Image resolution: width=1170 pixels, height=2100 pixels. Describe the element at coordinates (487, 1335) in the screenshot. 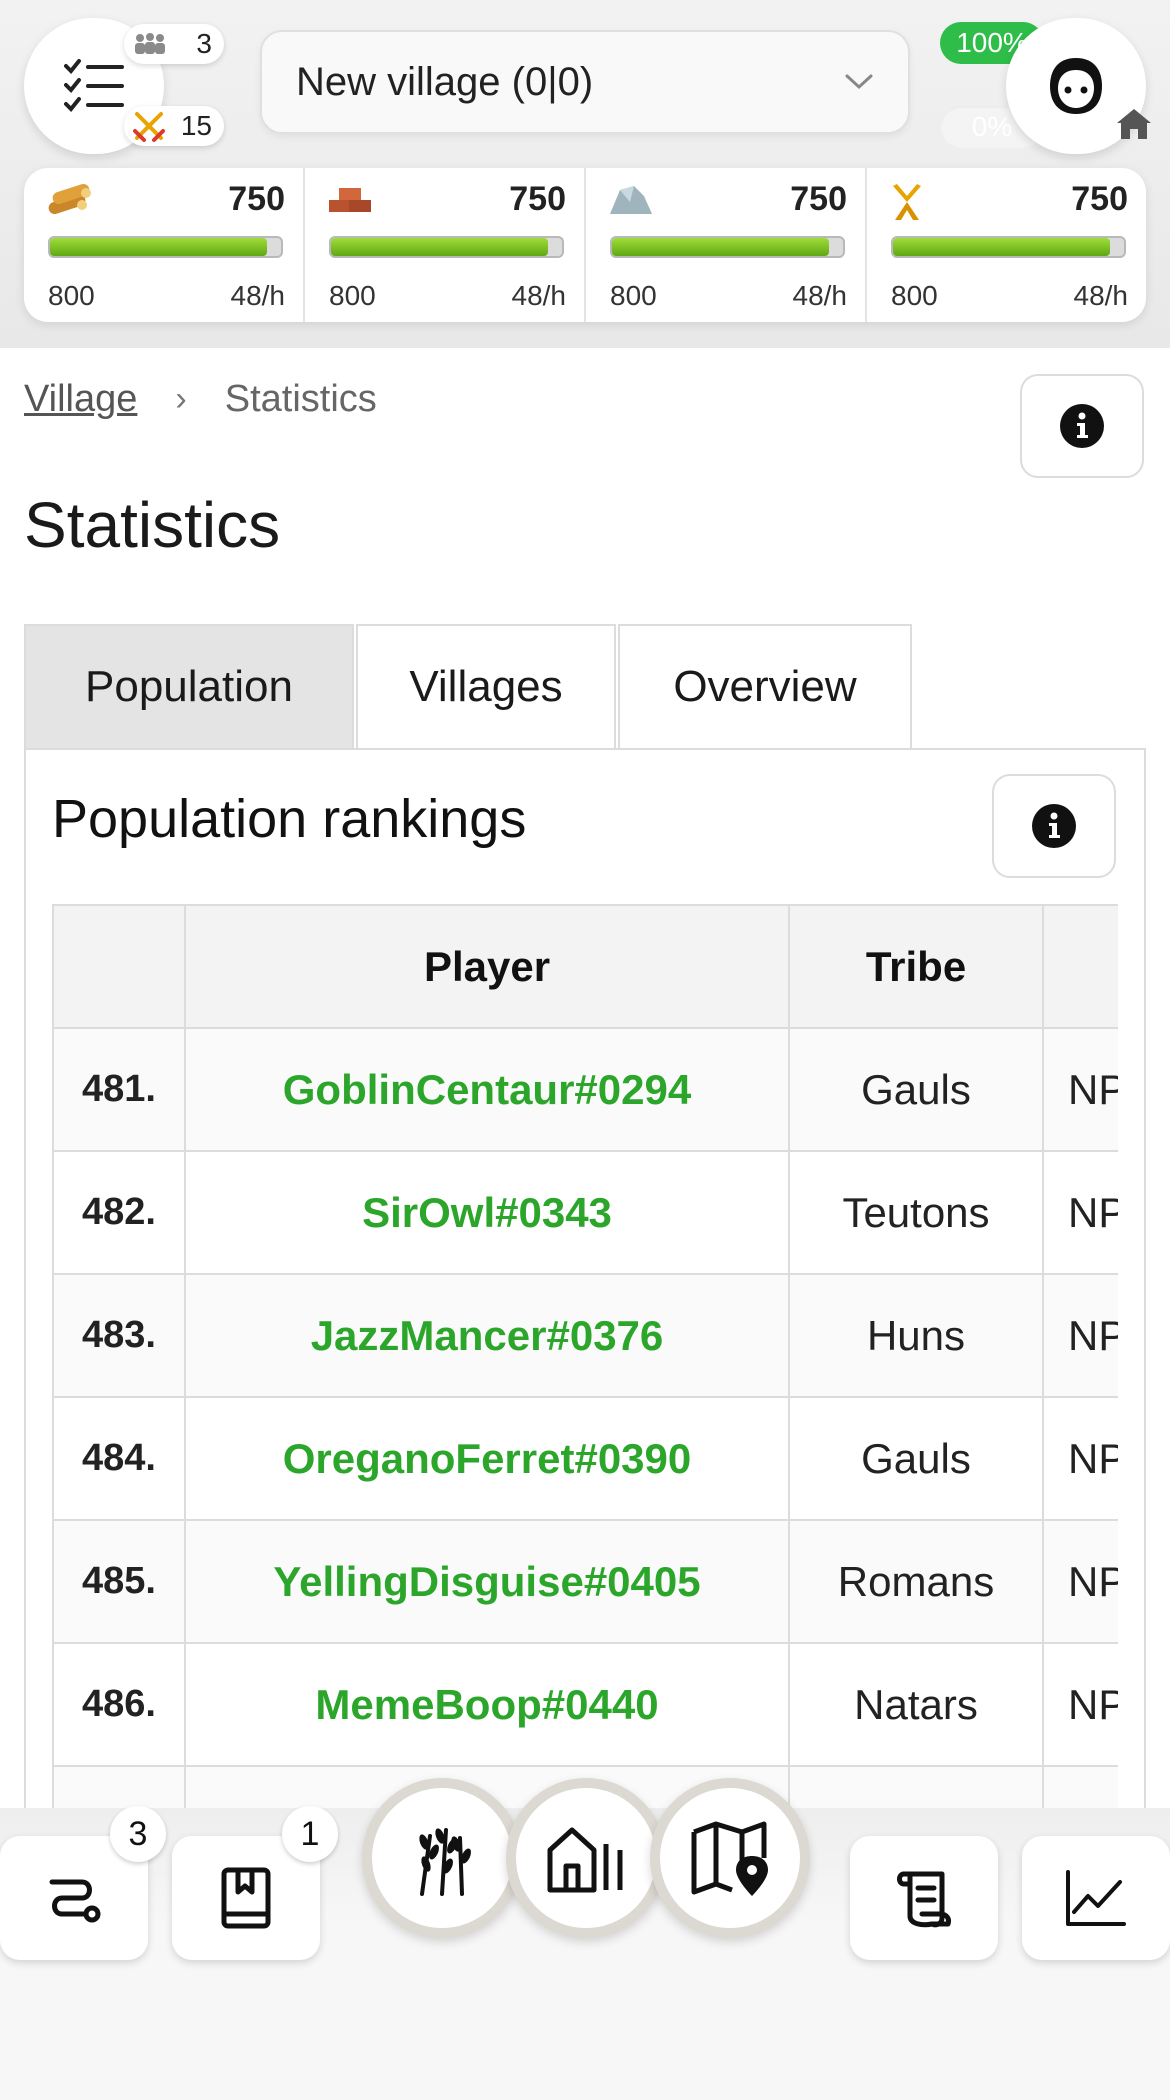

I see `player-link: JazzMancer#0376` at that location.